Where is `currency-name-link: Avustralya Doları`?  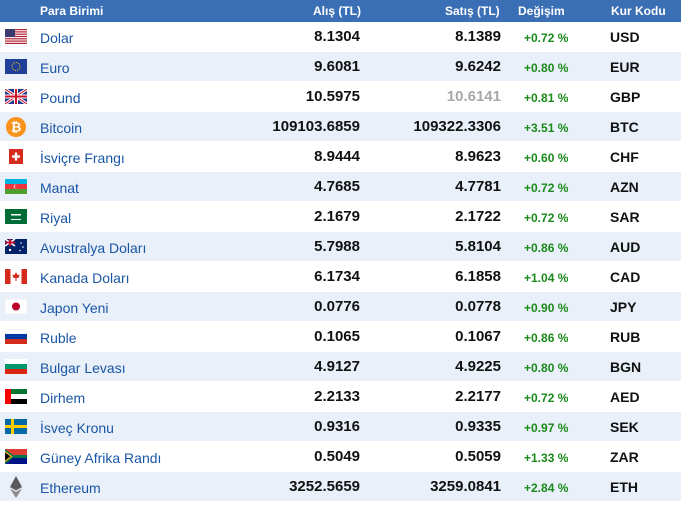
currency-name-link: Avustralya Doları is located at coordinates (93, 248).